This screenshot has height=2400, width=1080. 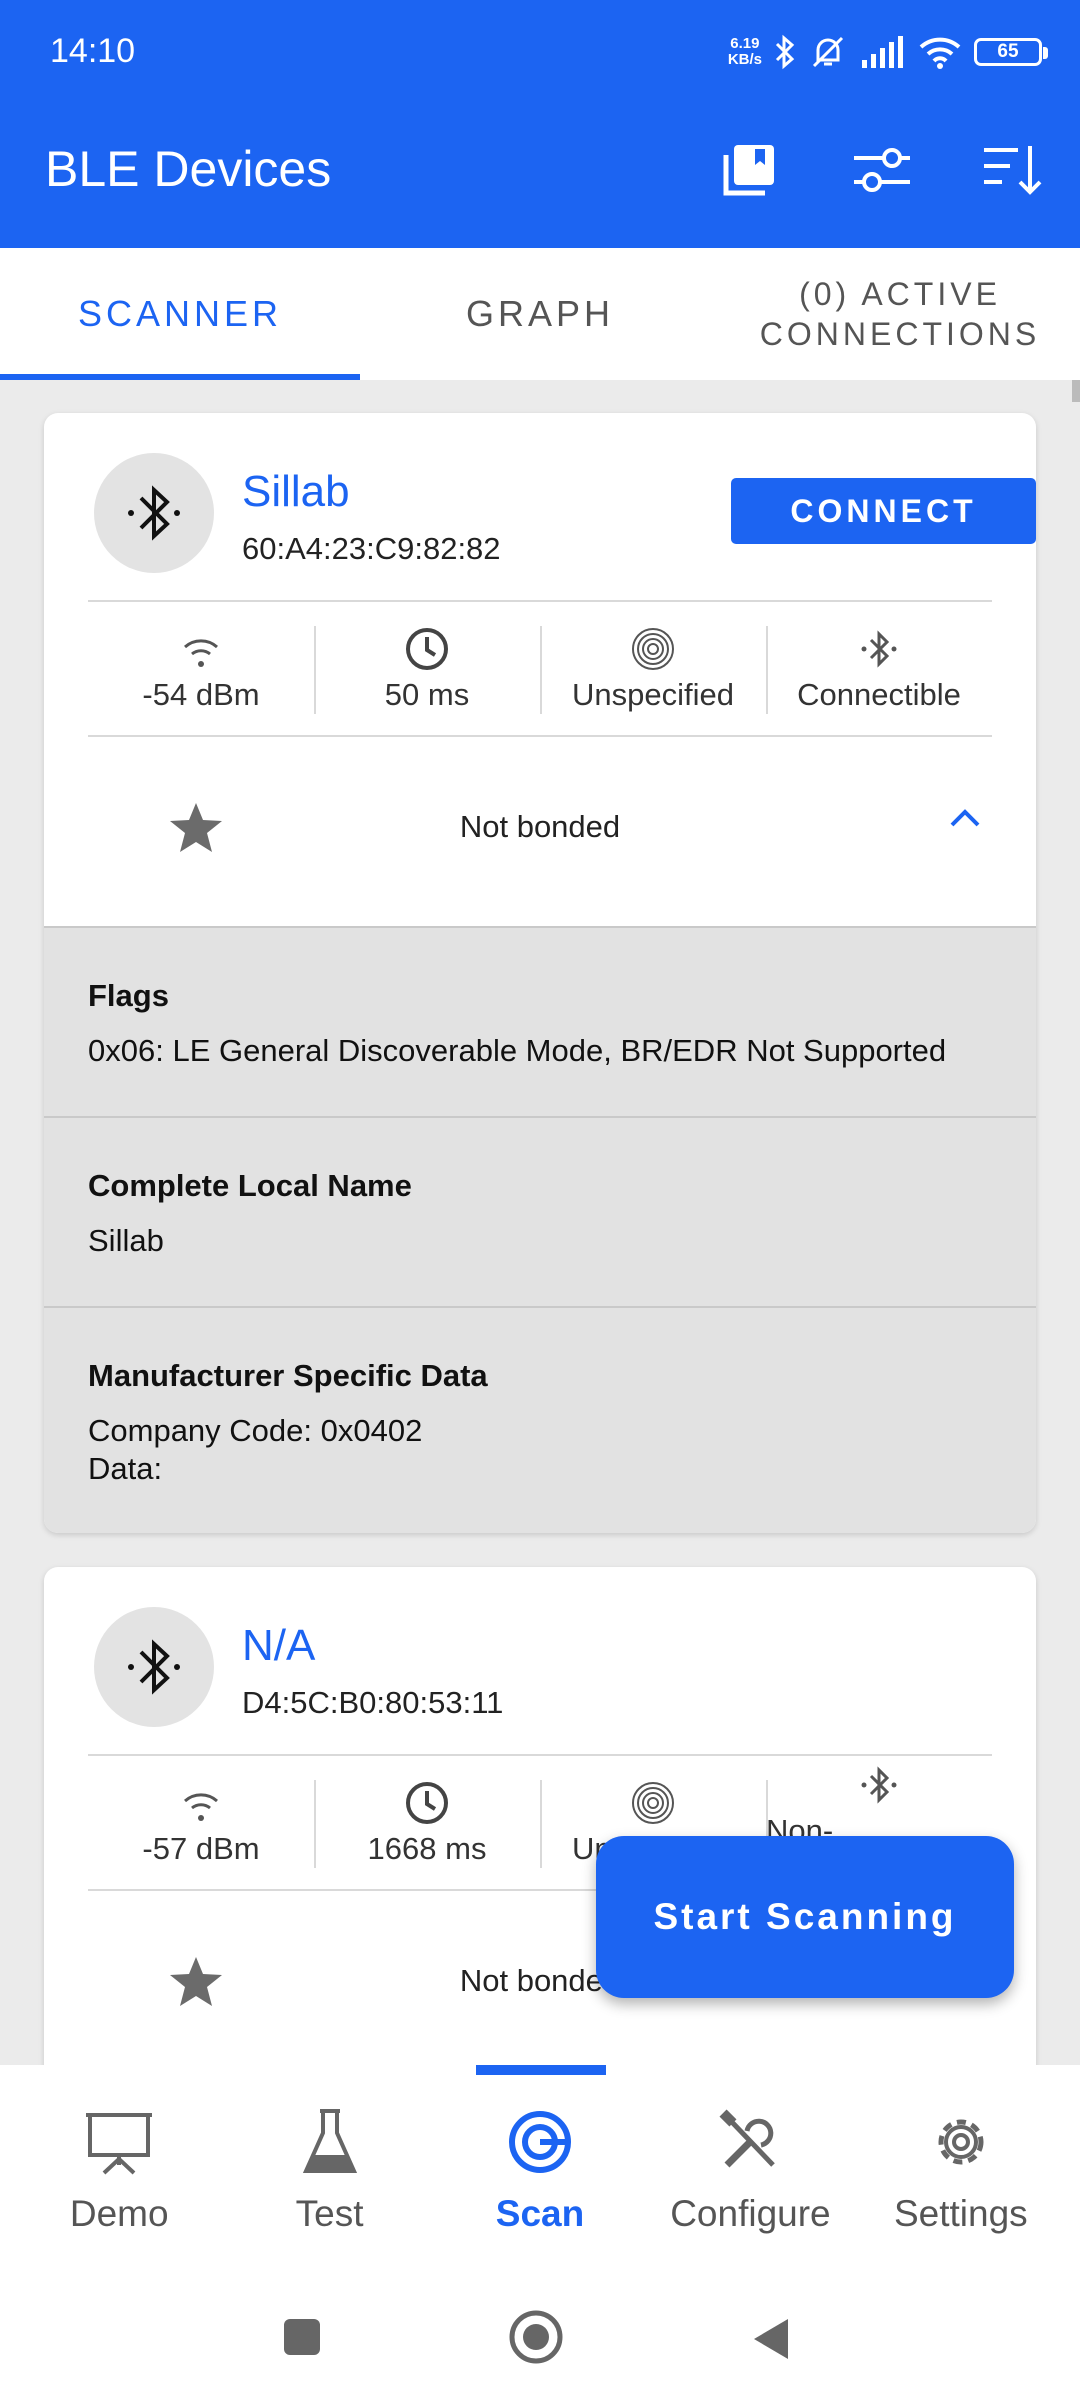 What do you see at coordinates (961, 2142) in the screenshot?
I see `gear-icon` at bounding box center [961, 2142].